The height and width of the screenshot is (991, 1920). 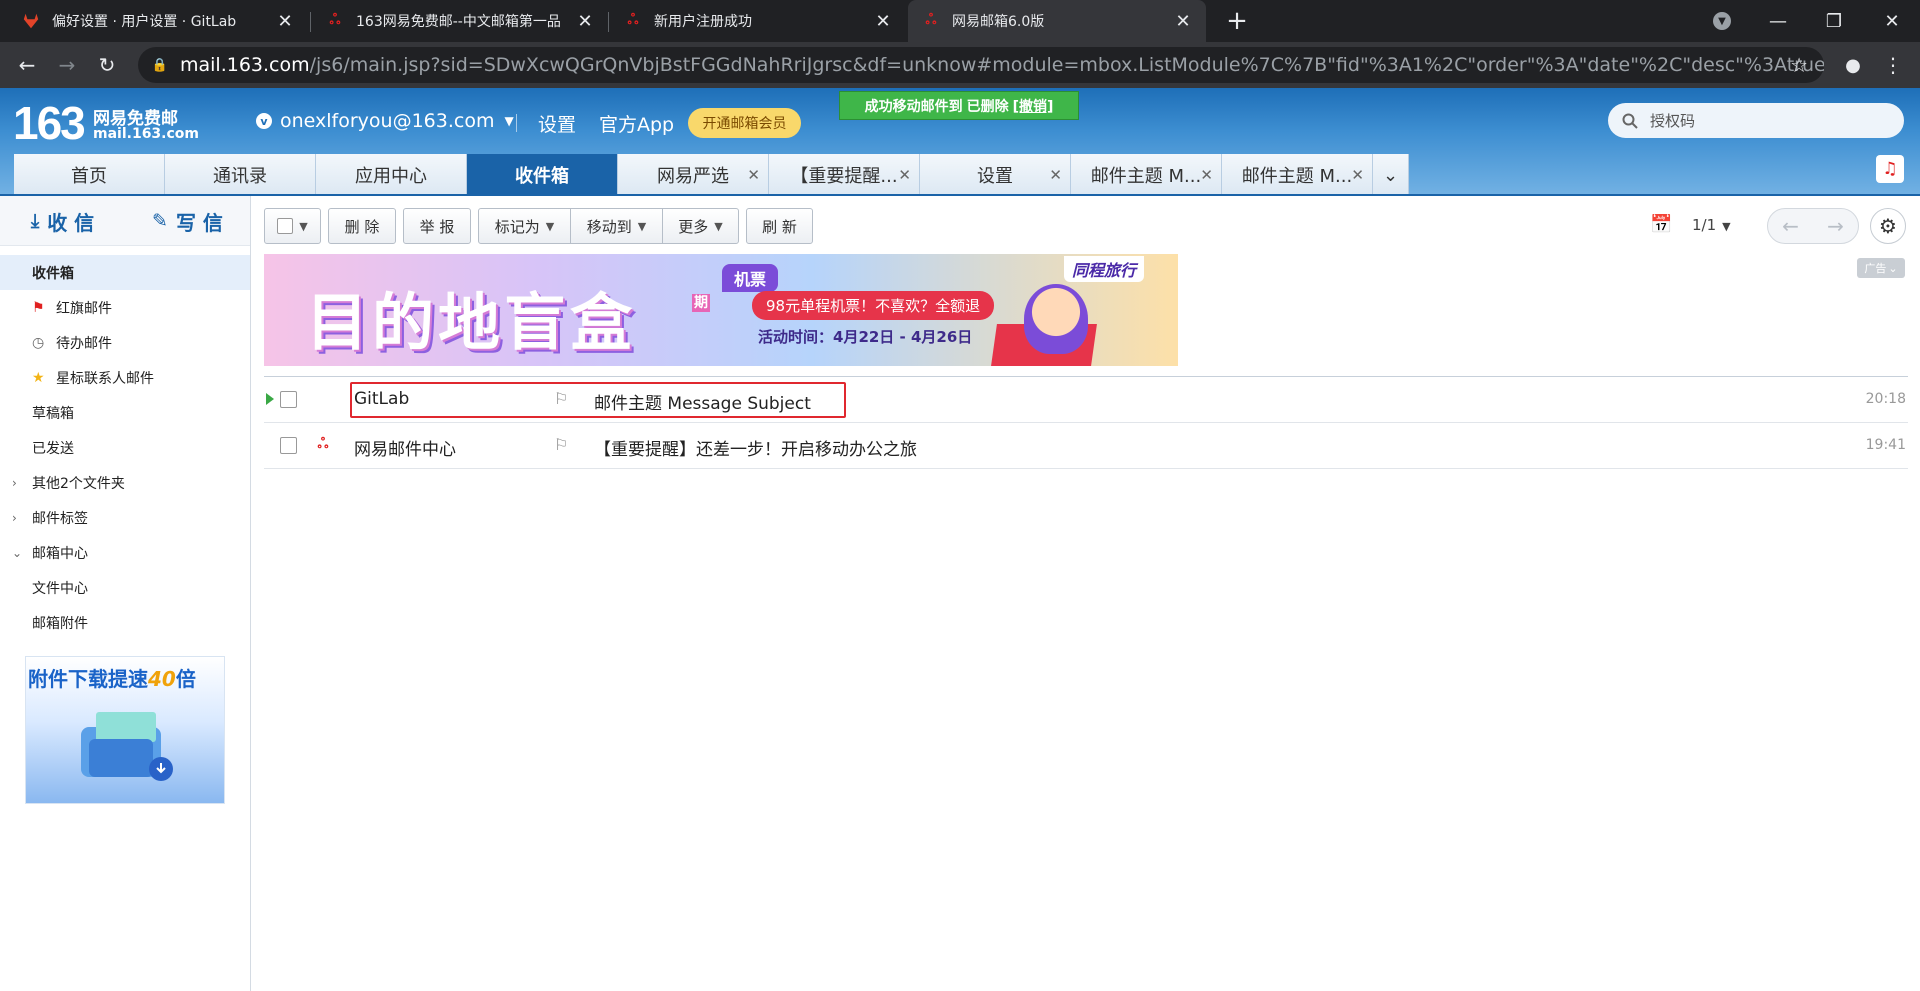 I want to click on more-tabs-chevron-icon: ⌄, so click(x=1391, y=175).